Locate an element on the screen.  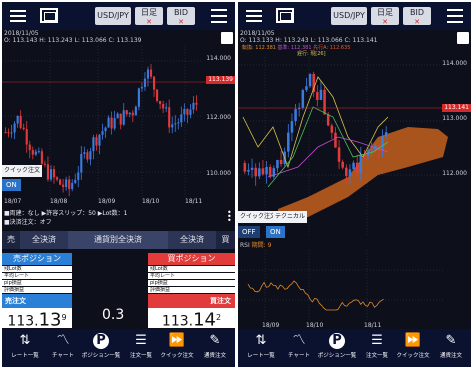
y-axis-label: 114.000 is located at coordinates (218, 58).